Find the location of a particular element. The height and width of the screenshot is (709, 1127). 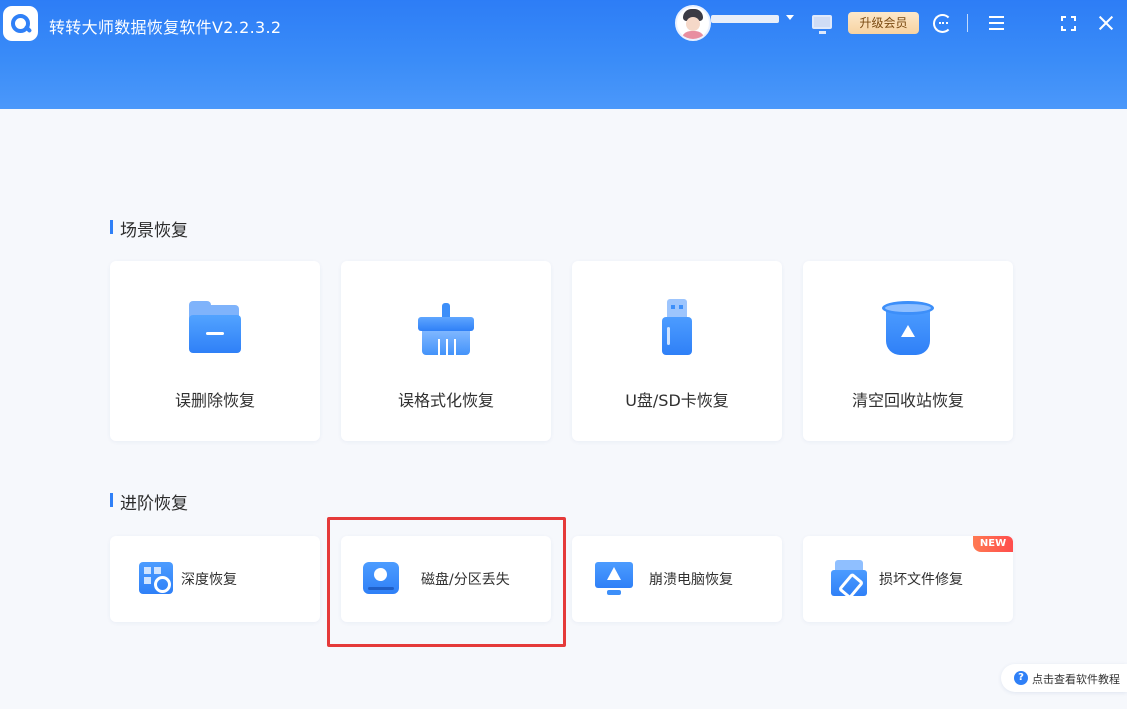

folder-icon is located at coordinates (215, 329).